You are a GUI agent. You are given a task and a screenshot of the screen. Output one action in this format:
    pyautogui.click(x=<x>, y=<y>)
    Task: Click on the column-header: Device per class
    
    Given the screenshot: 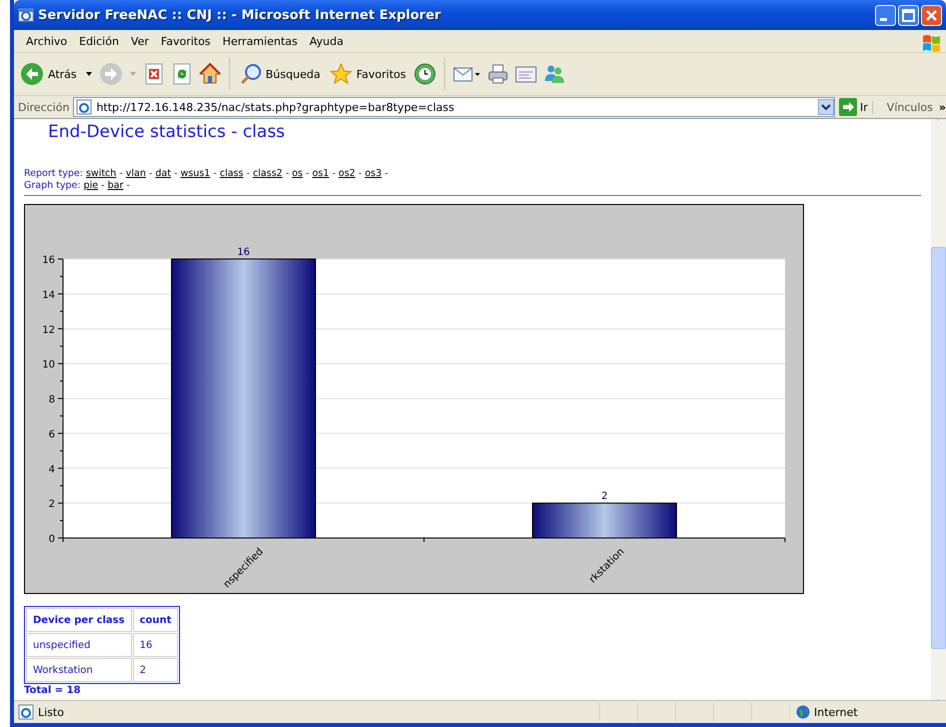 What is the action you would take?
    pyautogui.click(x=79, y=620)
    